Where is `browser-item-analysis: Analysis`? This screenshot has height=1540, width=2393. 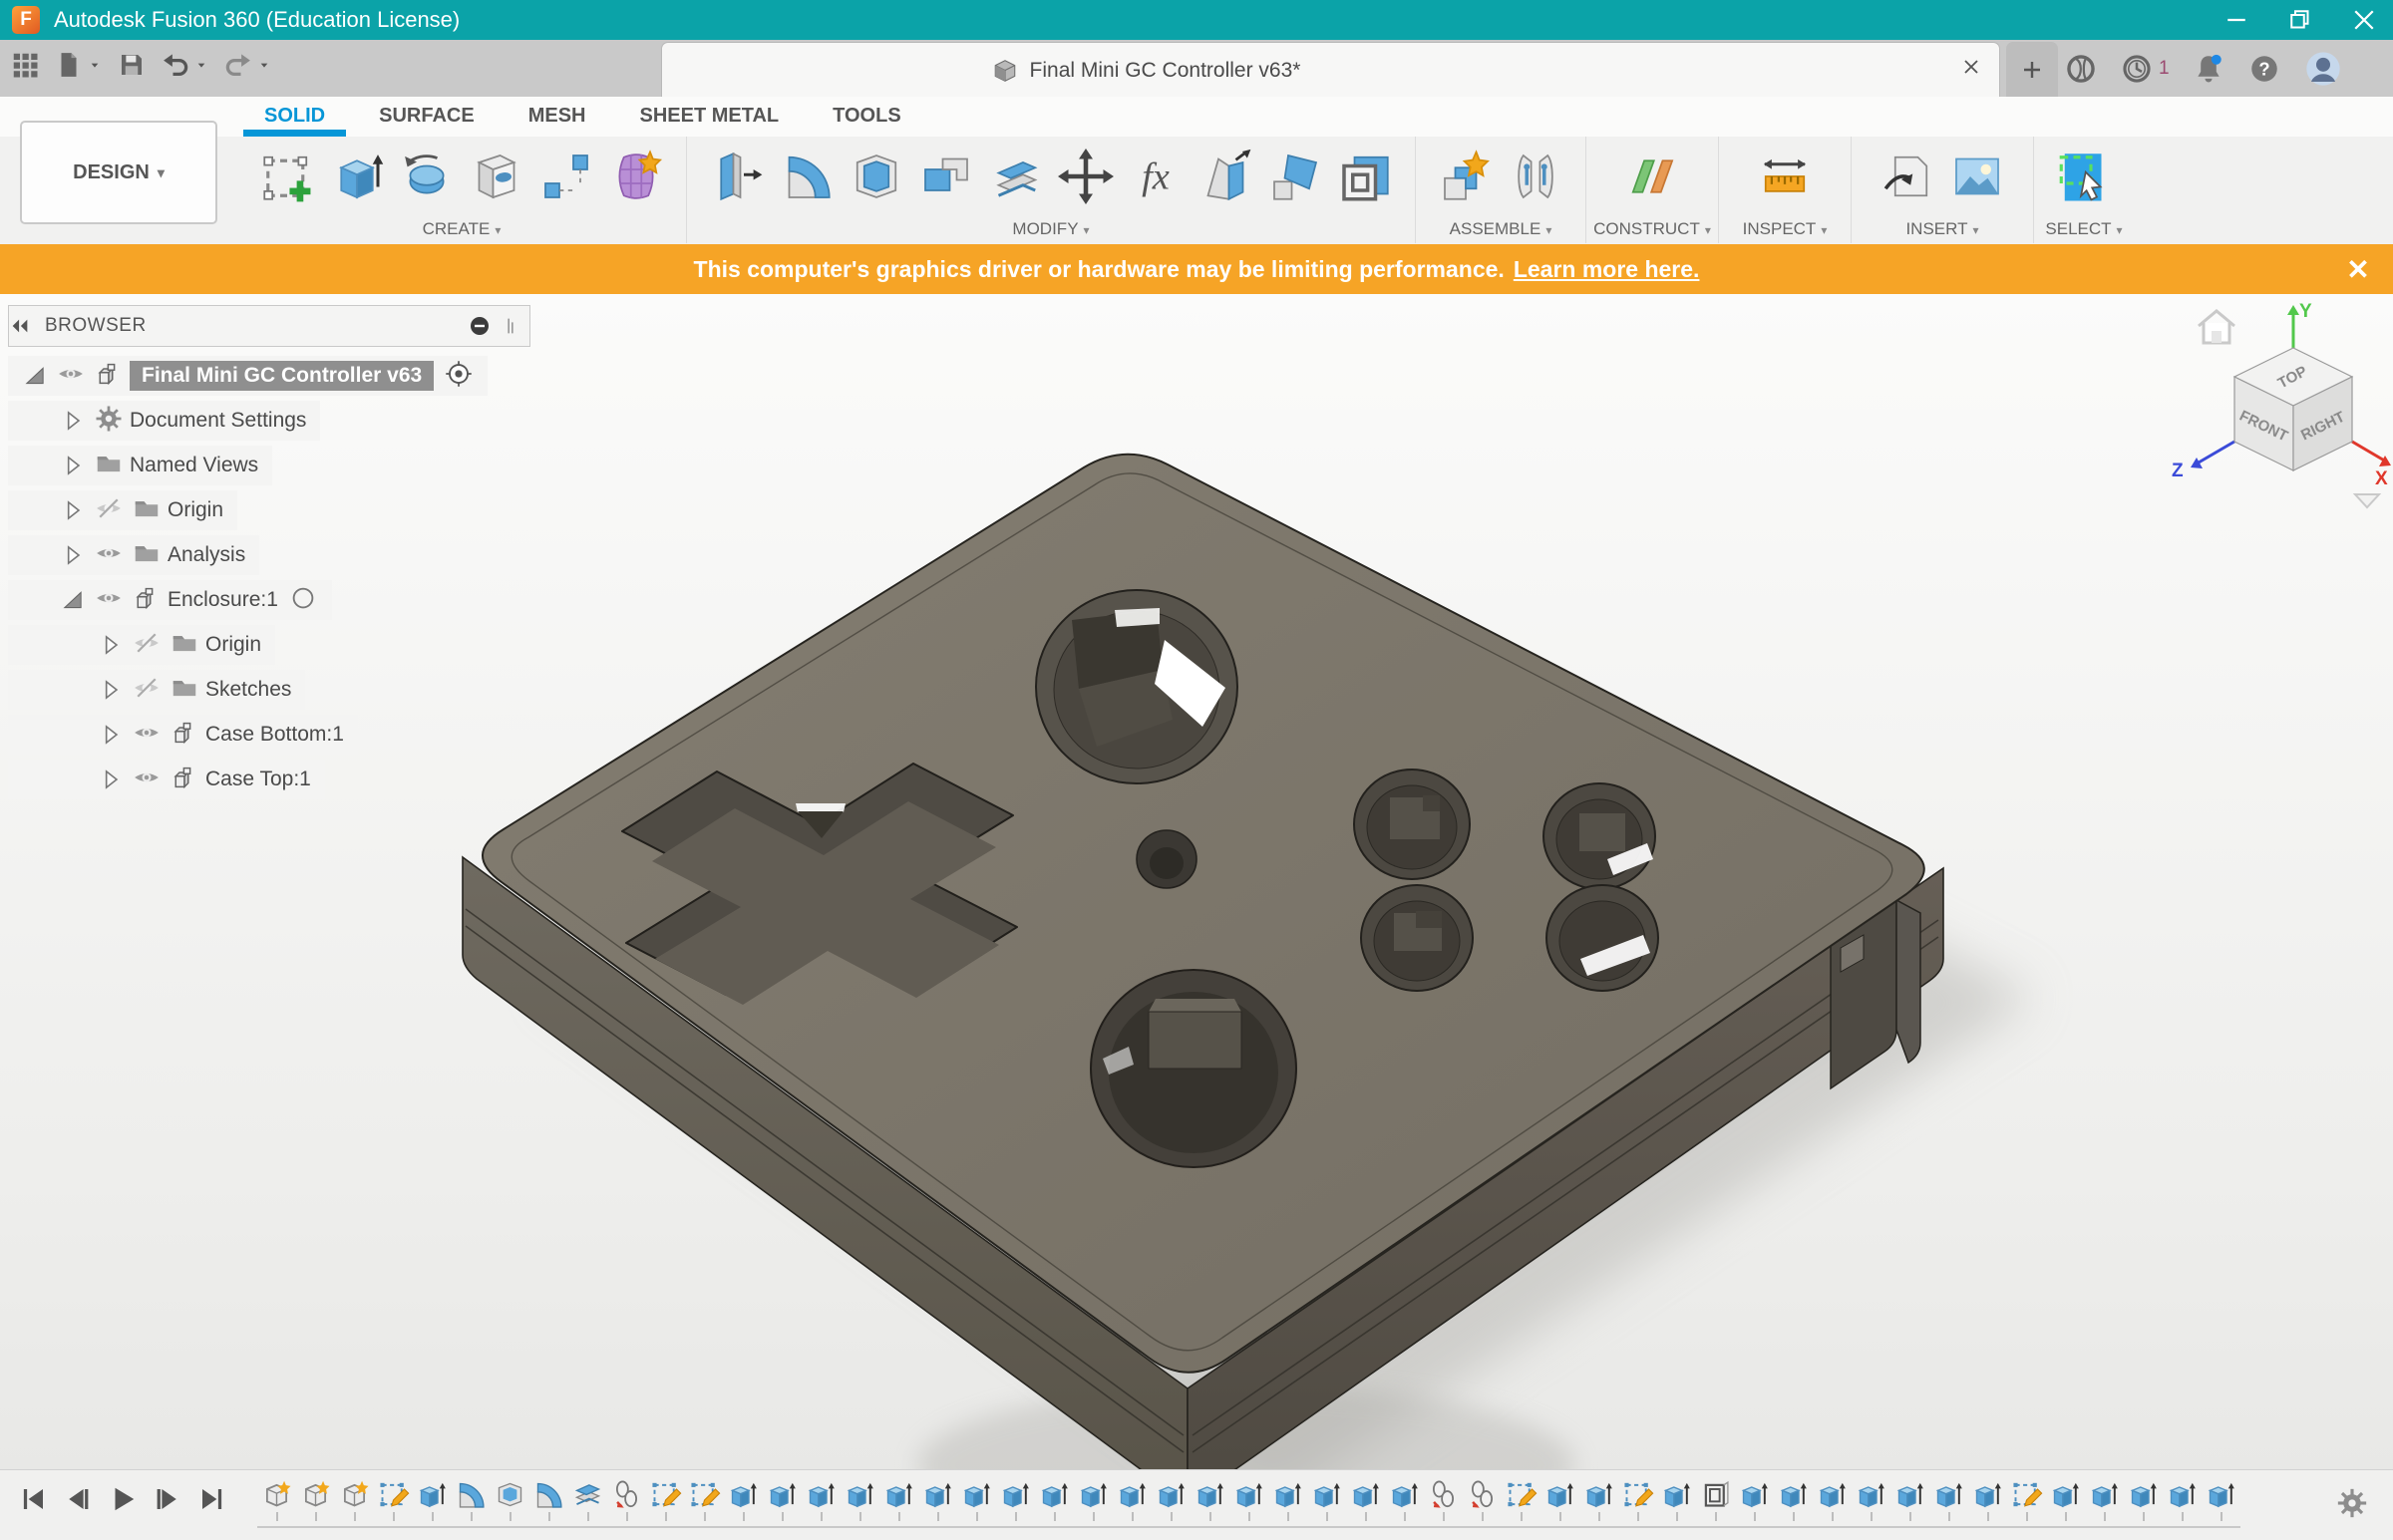 browser-item-analysis: Analysis is located at coordinates (134, 555).